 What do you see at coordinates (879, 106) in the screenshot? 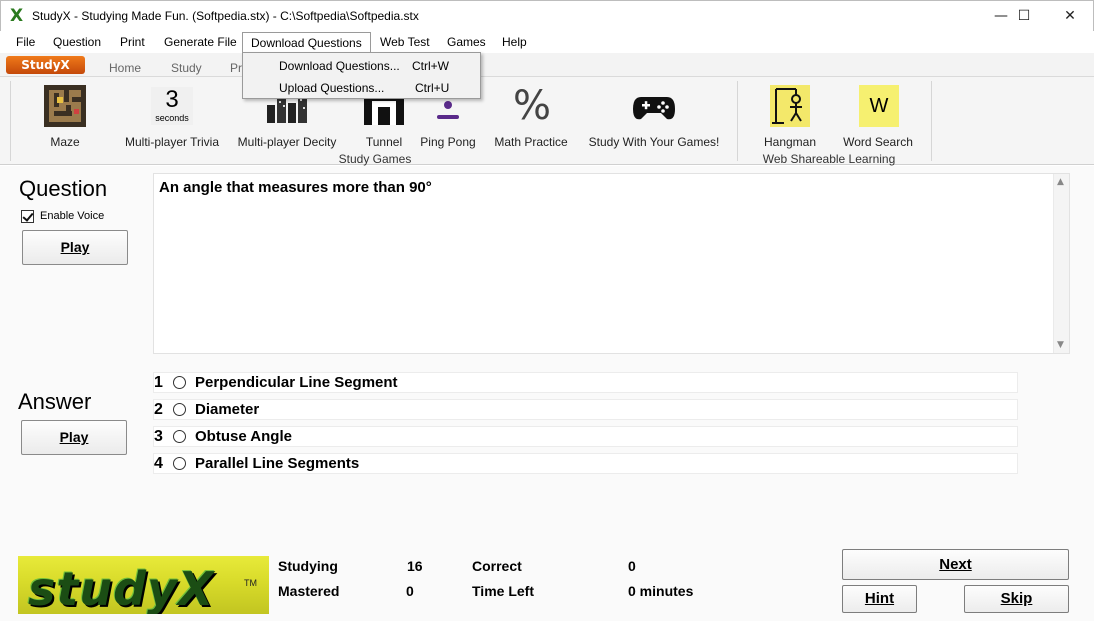
I see `word-search-icon: W` at bounding box center [879, 106].